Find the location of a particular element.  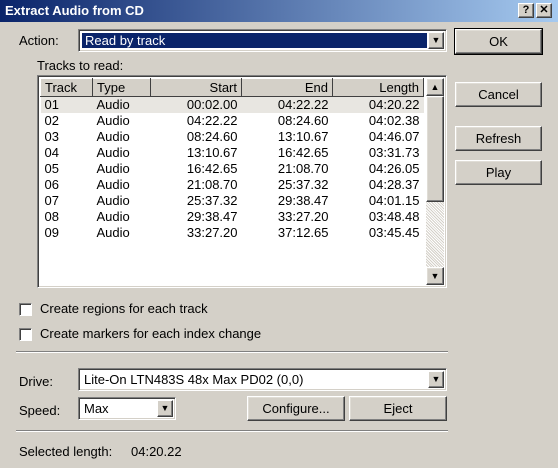

tracks-scrollbar: ▲ ▼ is located at coordinates (435, 181).